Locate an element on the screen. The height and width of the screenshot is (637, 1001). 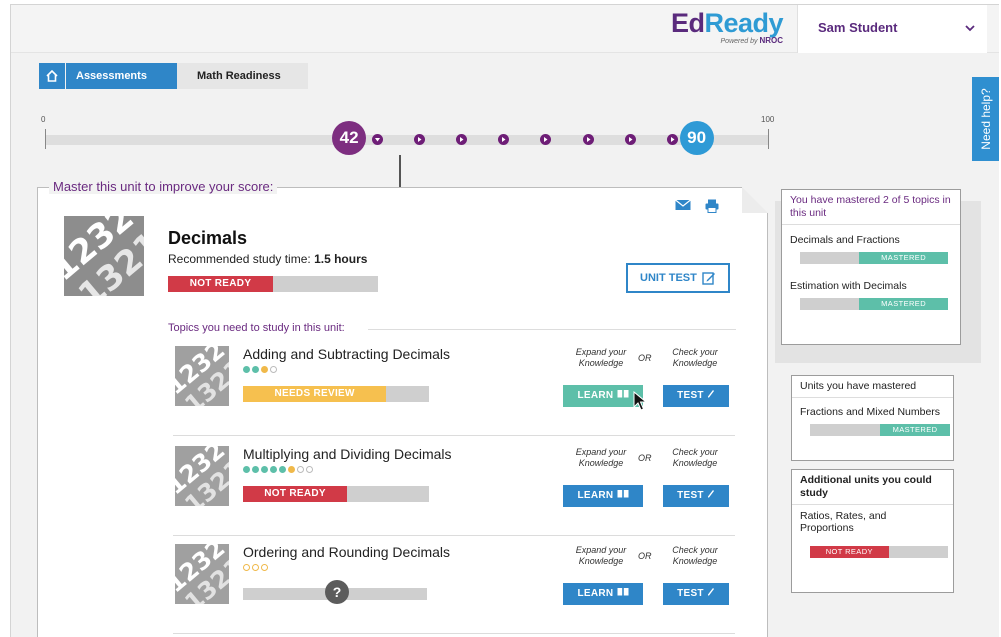
scale-max-tick is located at coordinates (768, 139).